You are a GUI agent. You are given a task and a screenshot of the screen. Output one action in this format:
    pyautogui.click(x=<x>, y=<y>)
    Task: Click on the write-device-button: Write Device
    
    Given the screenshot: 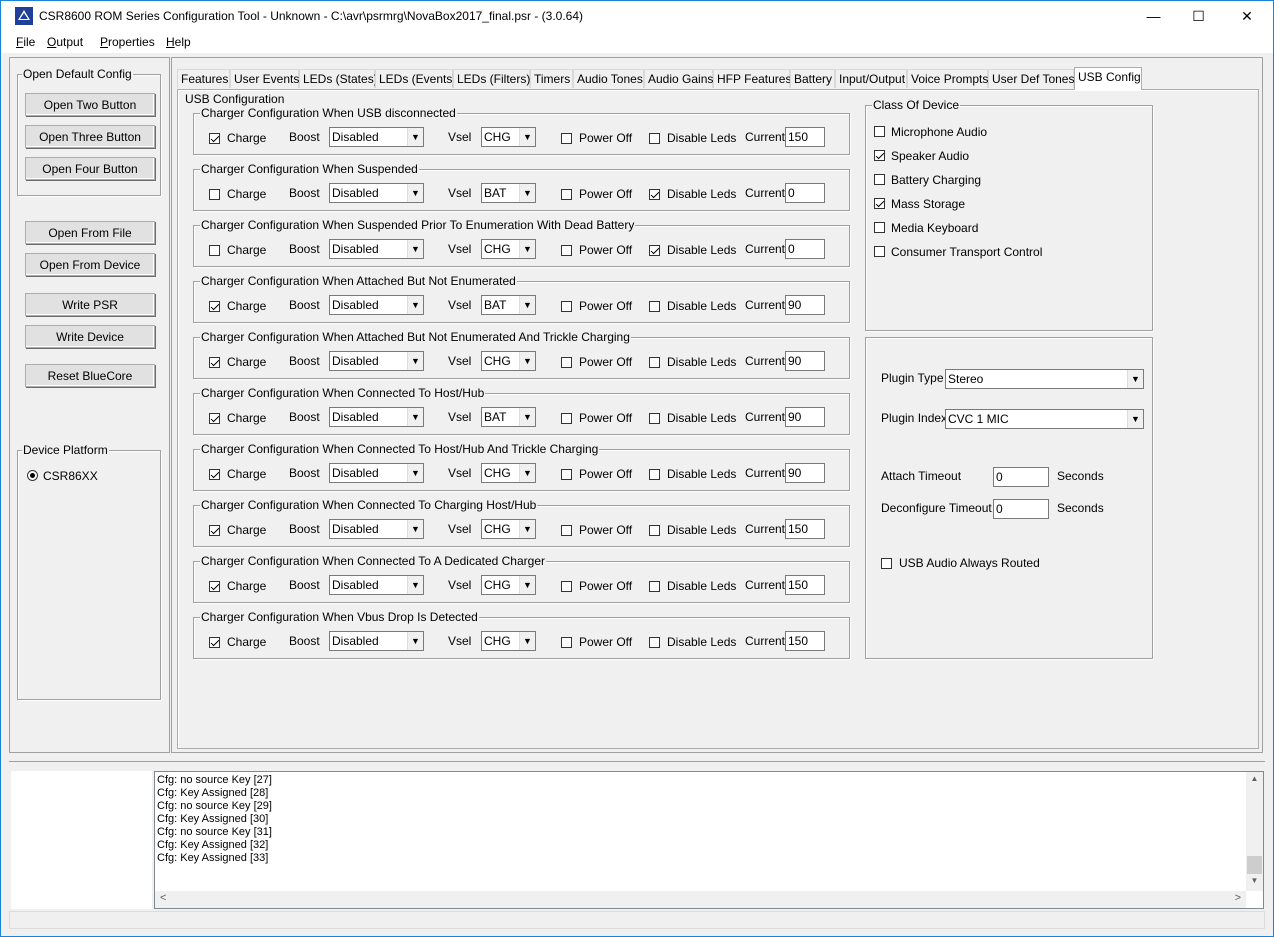 What is the action you would take?
    pyautogui.click(x=90, y=336)
    